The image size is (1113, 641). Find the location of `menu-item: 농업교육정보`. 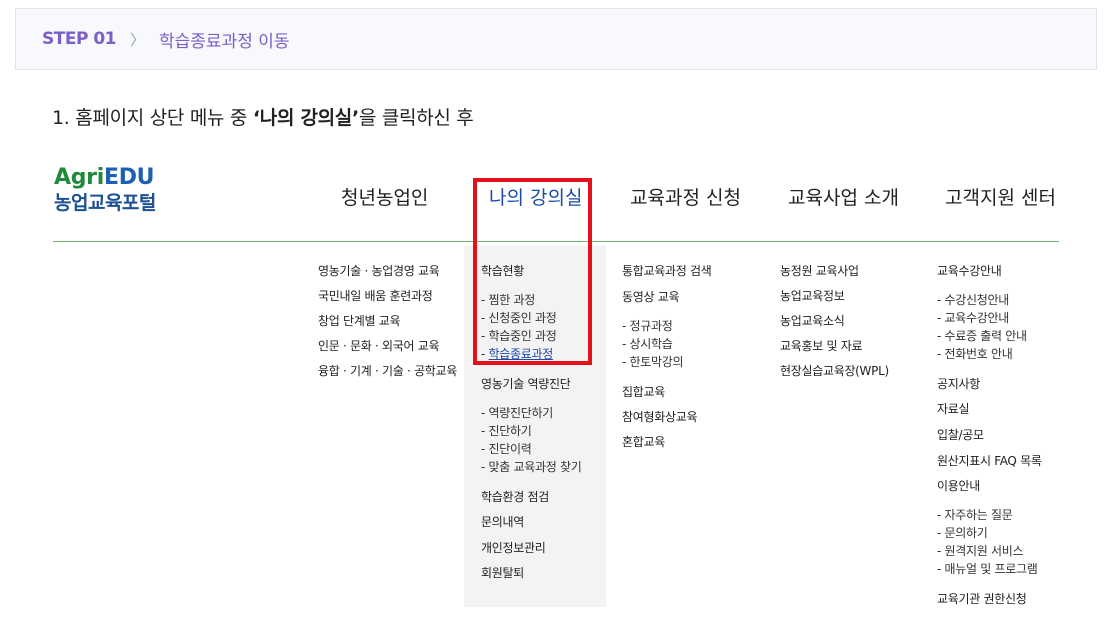

menu-item: 농업교육정보 is located at coordinates (812, 295).